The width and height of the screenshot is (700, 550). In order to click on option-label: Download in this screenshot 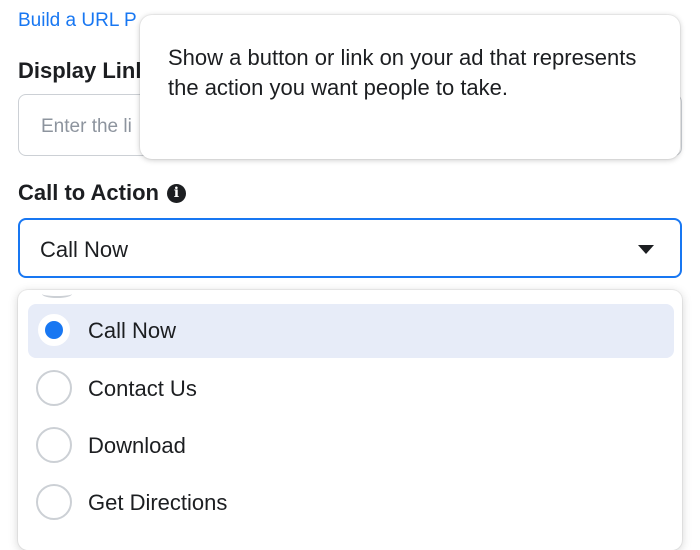, I will do `click(137, 445)`.